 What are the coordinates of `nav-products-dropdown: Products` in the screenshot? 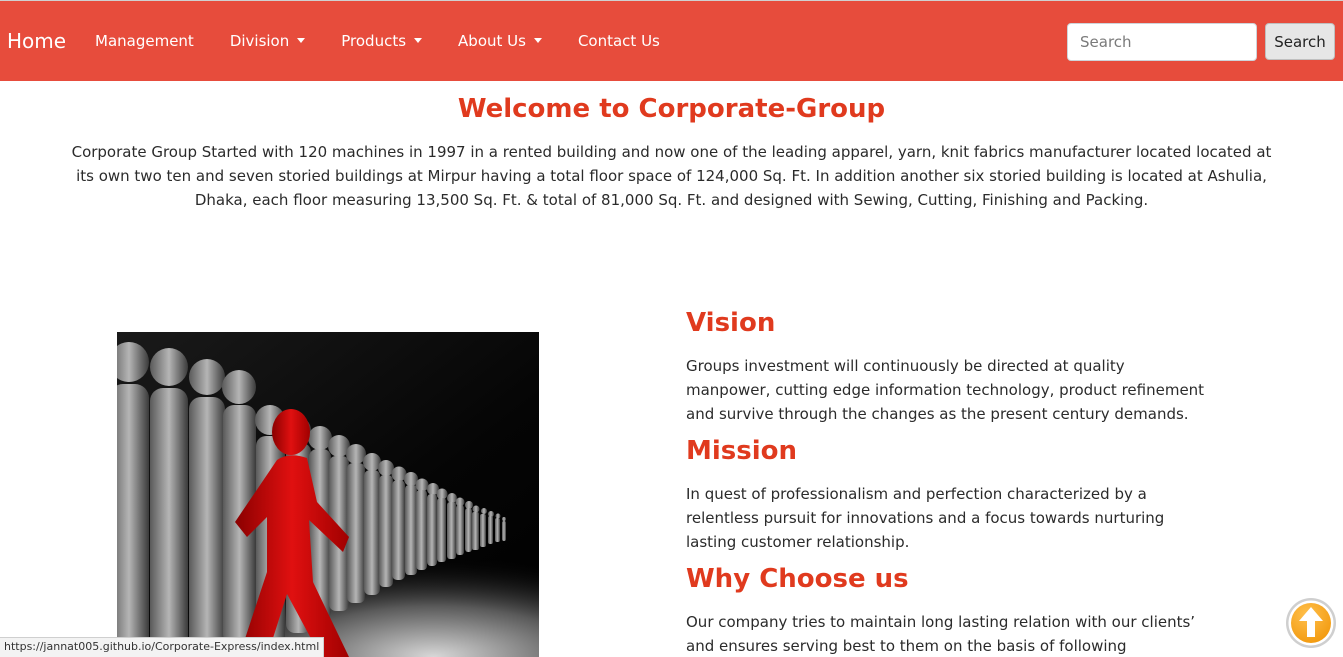 It's located at (382, 41).